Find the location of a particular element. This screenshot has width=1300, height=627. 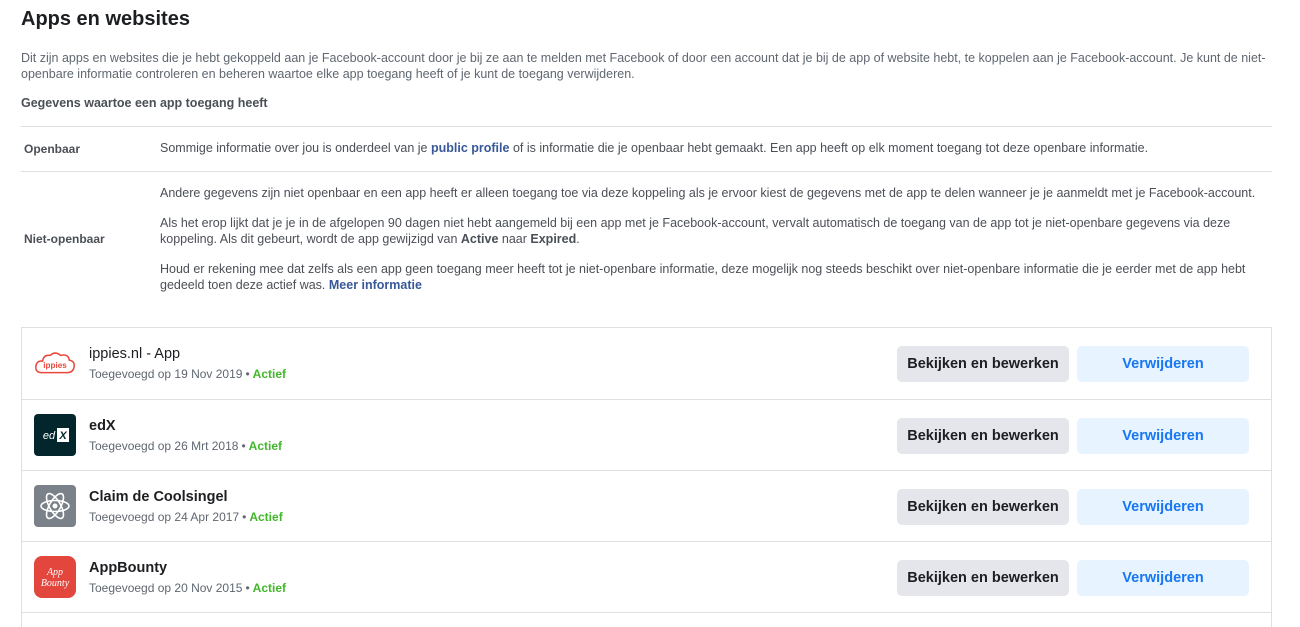

page-title: Apps en websites is located at coordinates (105, 19).